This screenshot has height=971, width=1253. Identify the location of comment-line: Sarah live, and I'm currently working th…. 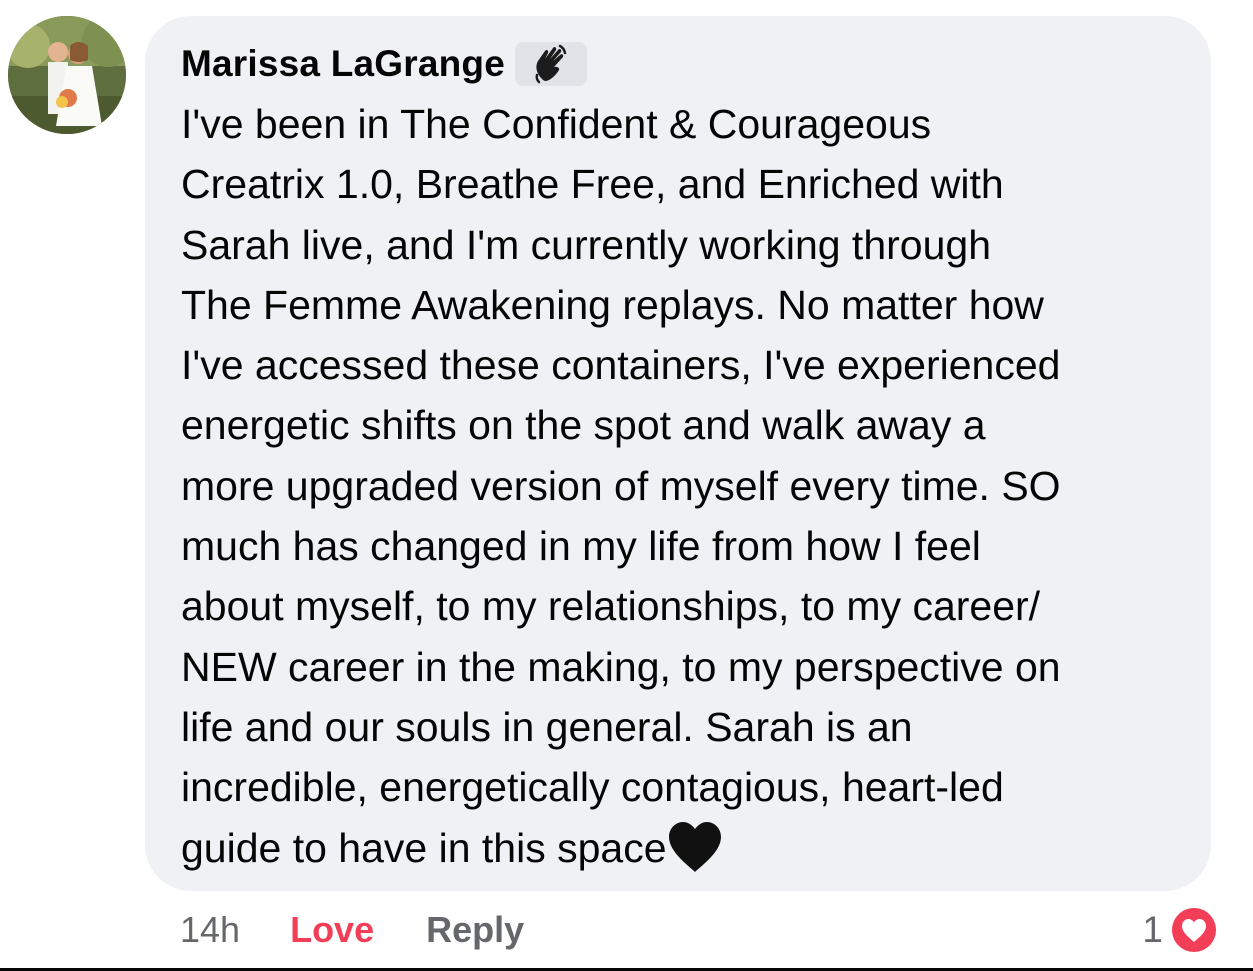
(586, 244).